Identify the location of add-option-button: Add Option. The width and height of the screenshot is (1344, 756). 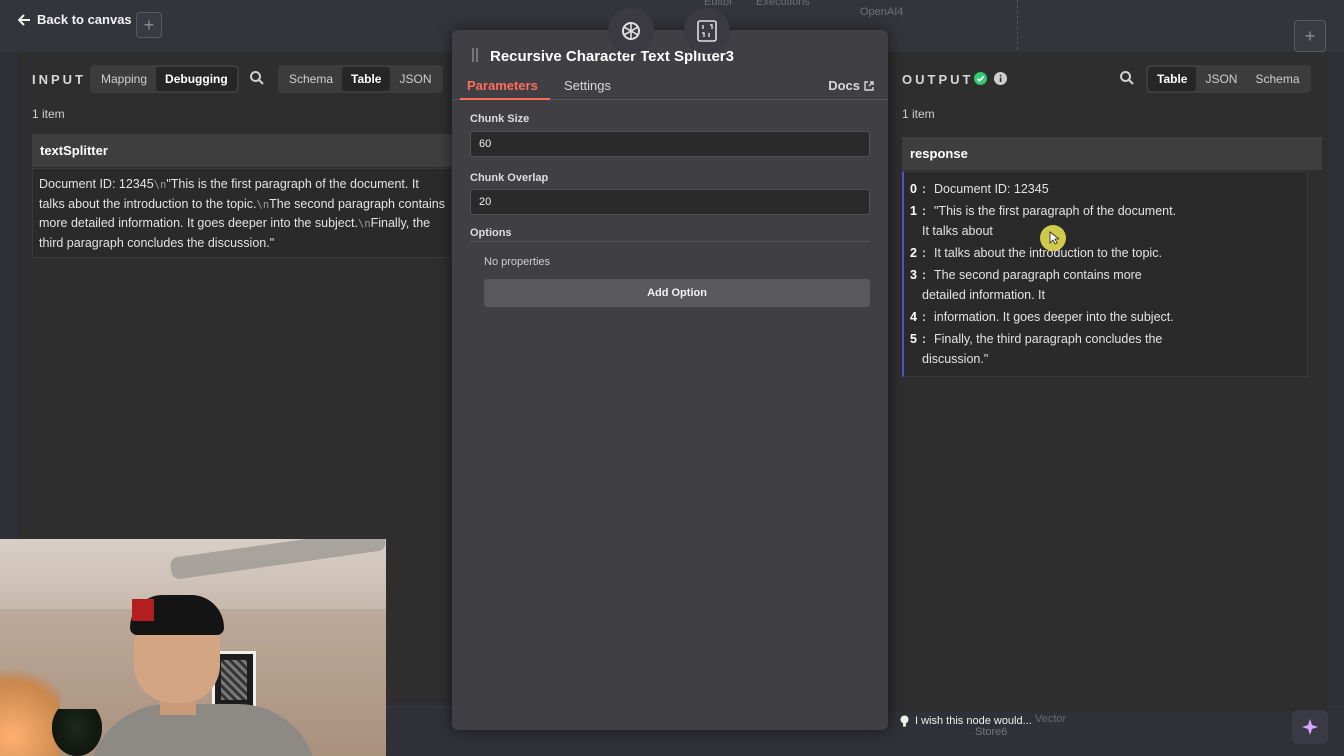
(677, 293).